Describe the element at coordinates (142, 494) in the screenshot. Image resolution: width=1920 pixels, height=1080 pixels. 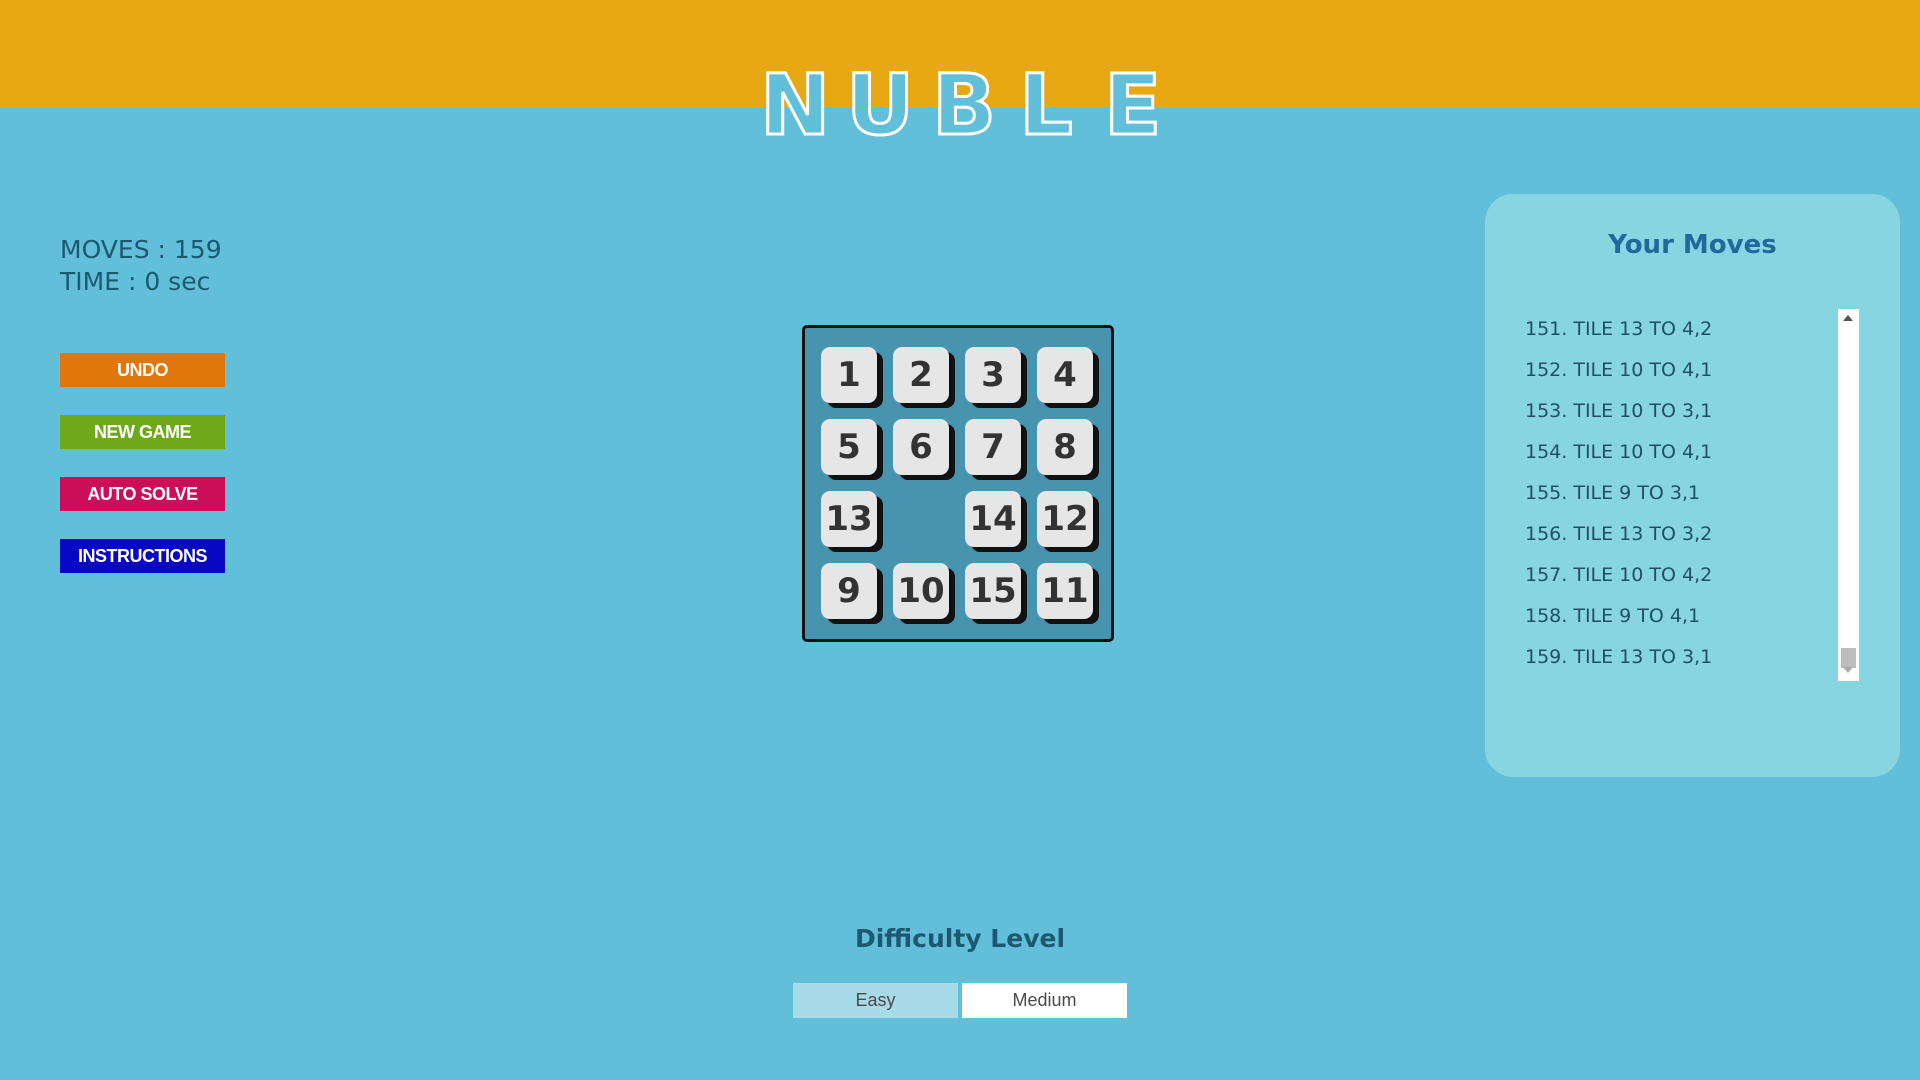
I see `auto-solve-button: AUTO SOLVE` at that location.